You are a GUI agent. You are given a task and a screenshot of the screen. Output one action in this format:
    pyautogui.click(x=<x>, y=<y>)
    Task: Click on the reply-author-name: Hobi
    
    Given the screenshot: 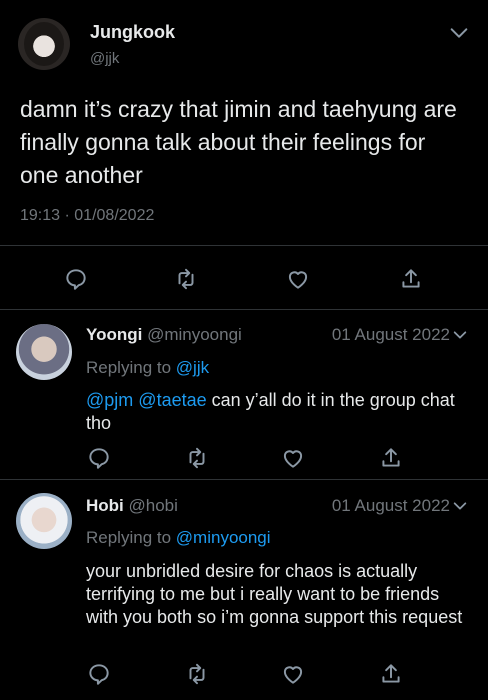 What is the action you would take?
    pyautogui.click(x=105, y=505)
    